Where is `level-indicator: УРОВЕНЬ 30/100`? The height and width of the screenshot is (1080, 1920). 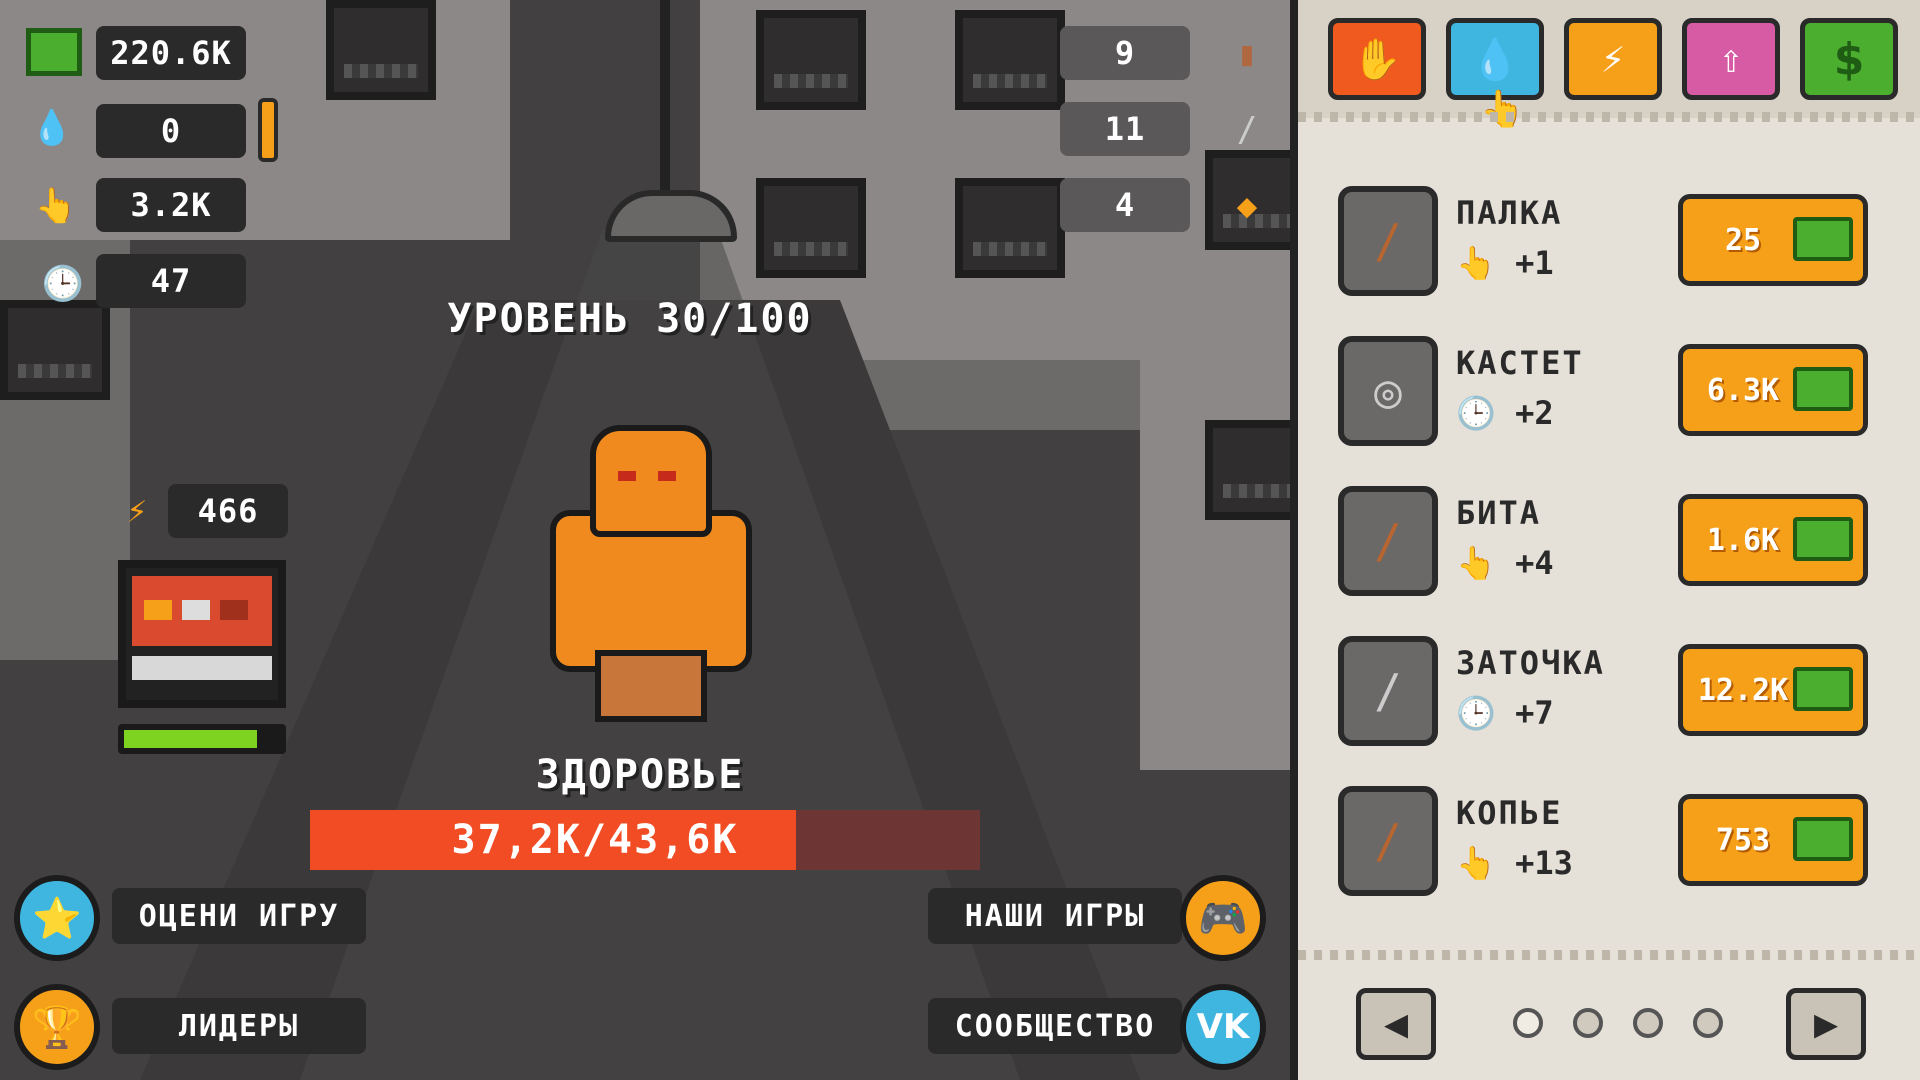
level-indicator: УРОВЕНЬ 30/100 is located at coordinates (630, 319).